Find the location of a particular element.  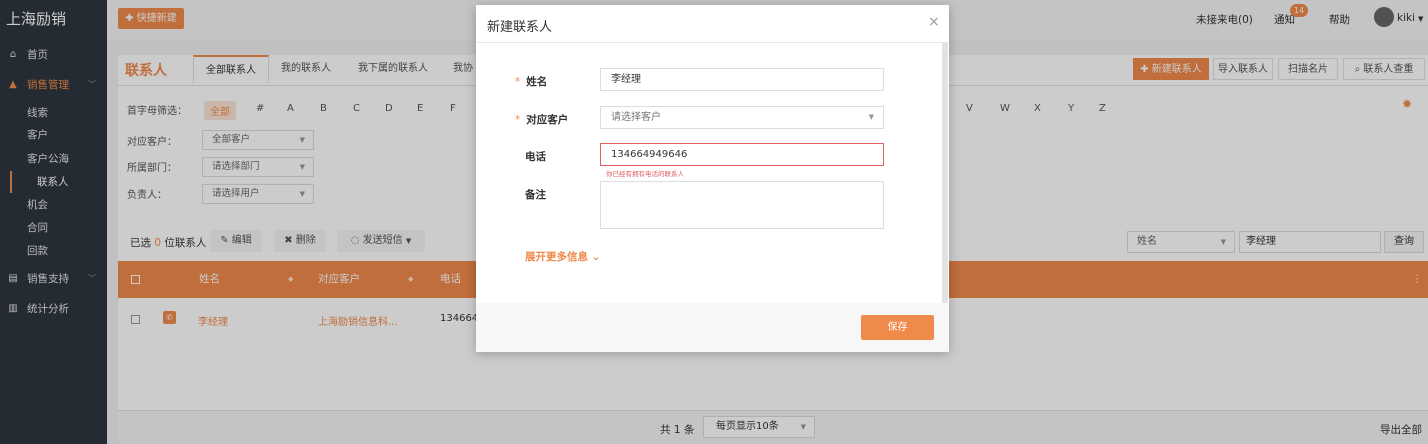

name-field: 李经理 is located at coordinates (742, 79).